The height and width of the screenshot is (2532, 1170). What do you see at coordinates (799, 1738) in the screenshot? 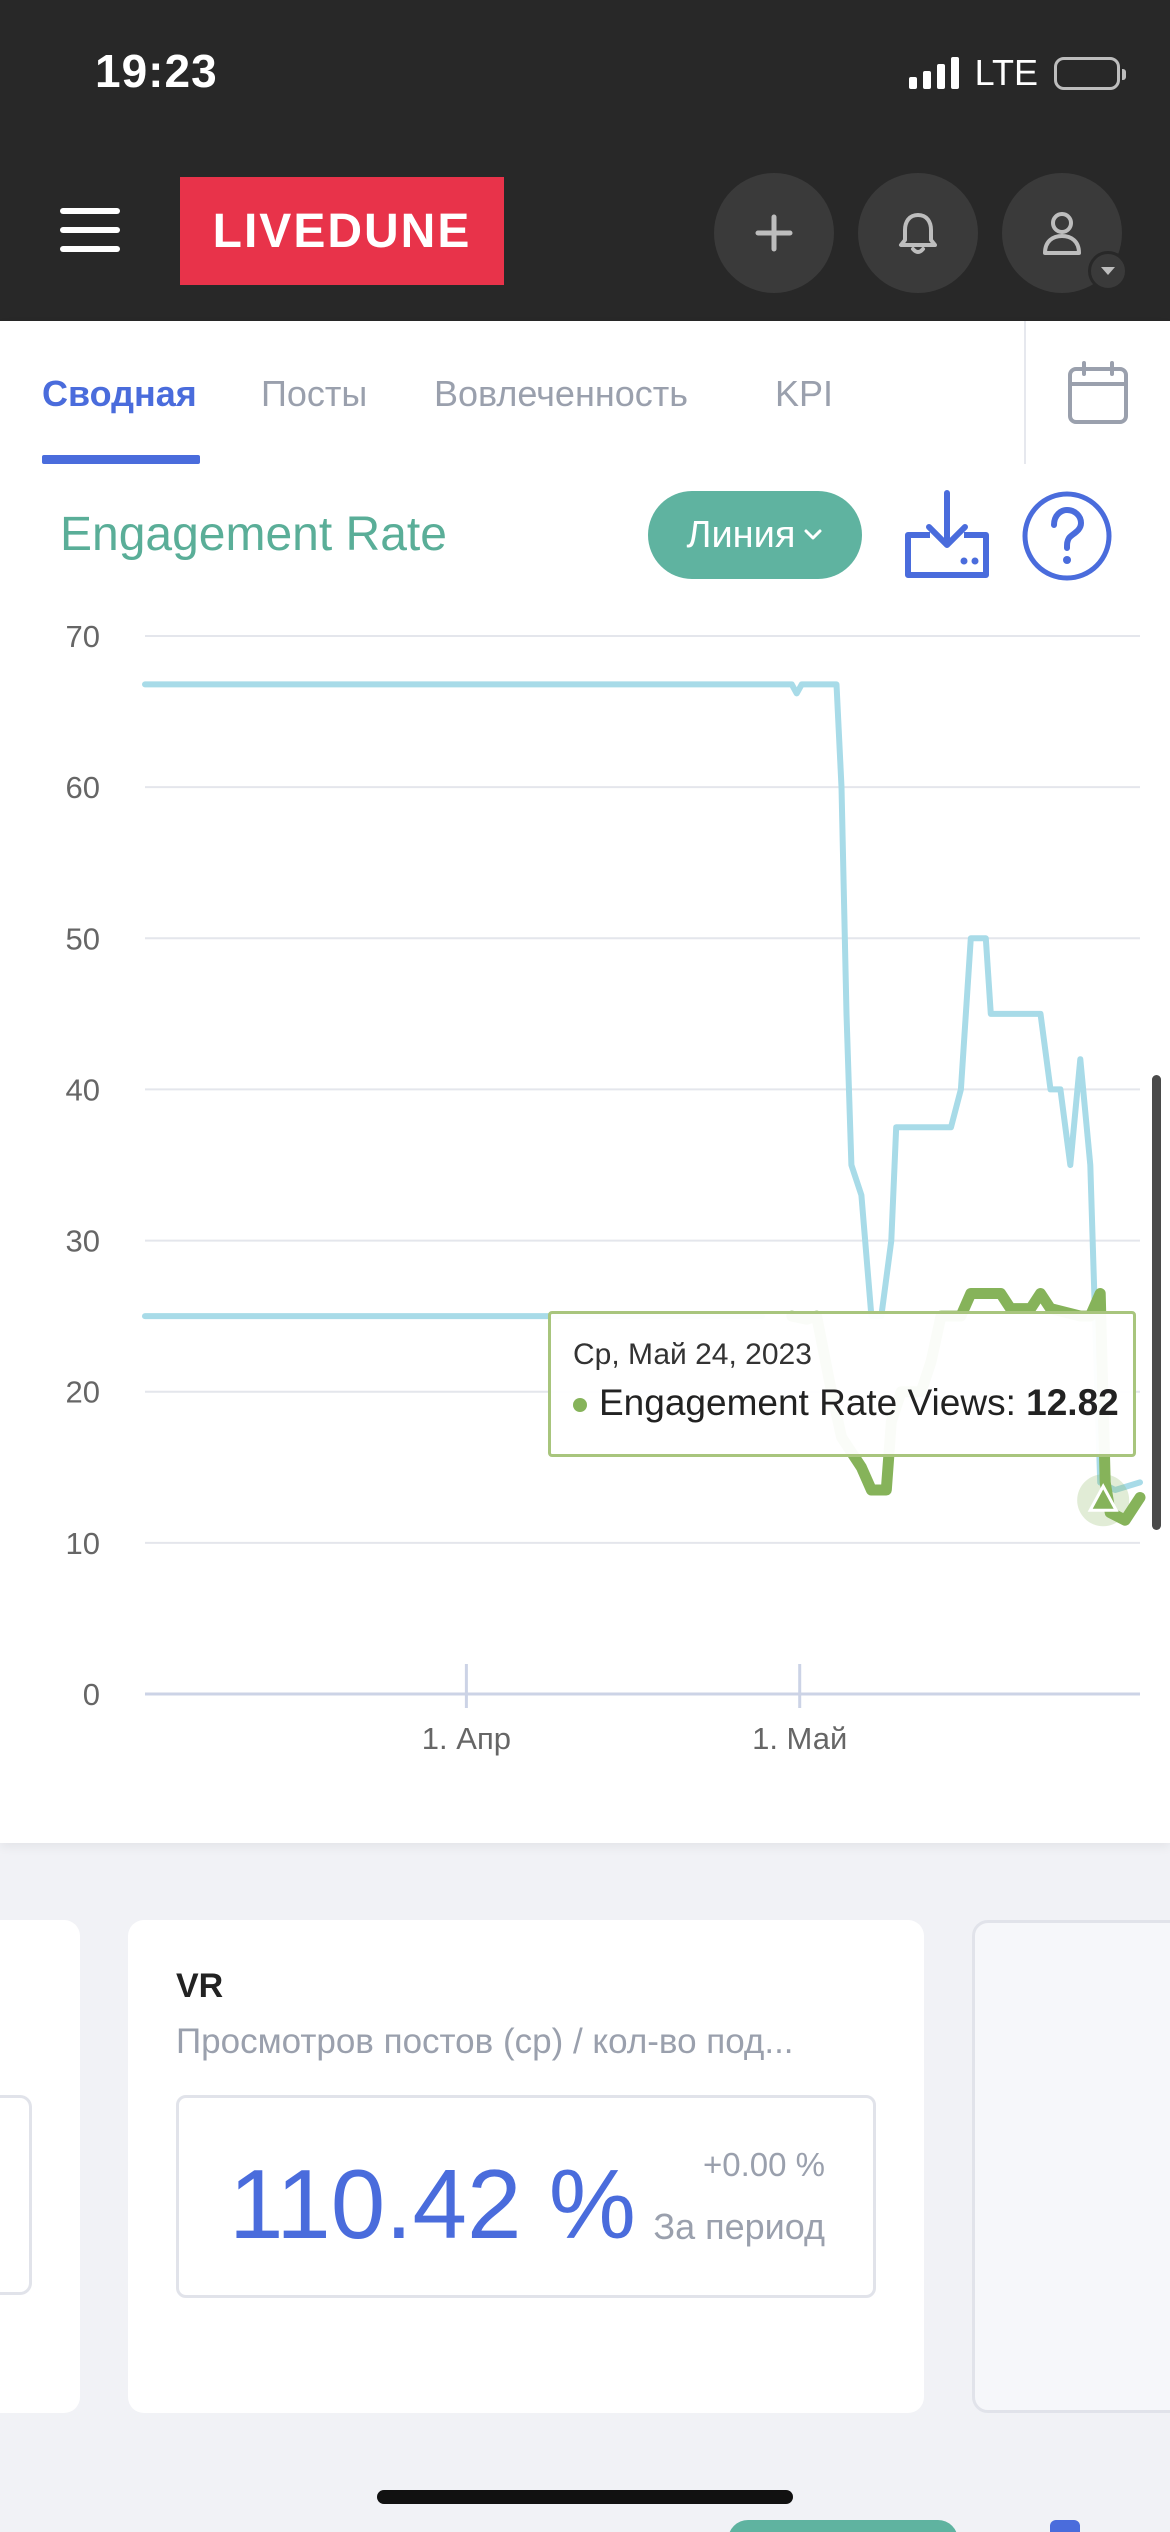
I see `x-tick-label: 1. Май` at bounding box center [799, 1738].